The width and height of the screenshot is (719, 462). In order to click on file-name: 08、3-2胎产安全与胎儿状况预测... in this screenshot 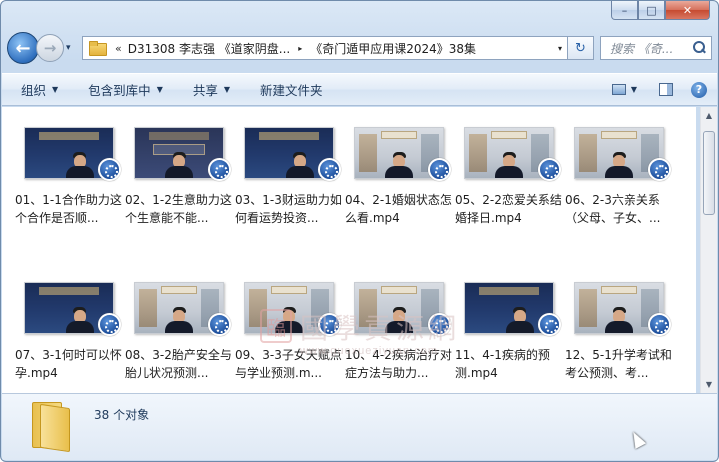, I will do `click(178, 364)`.